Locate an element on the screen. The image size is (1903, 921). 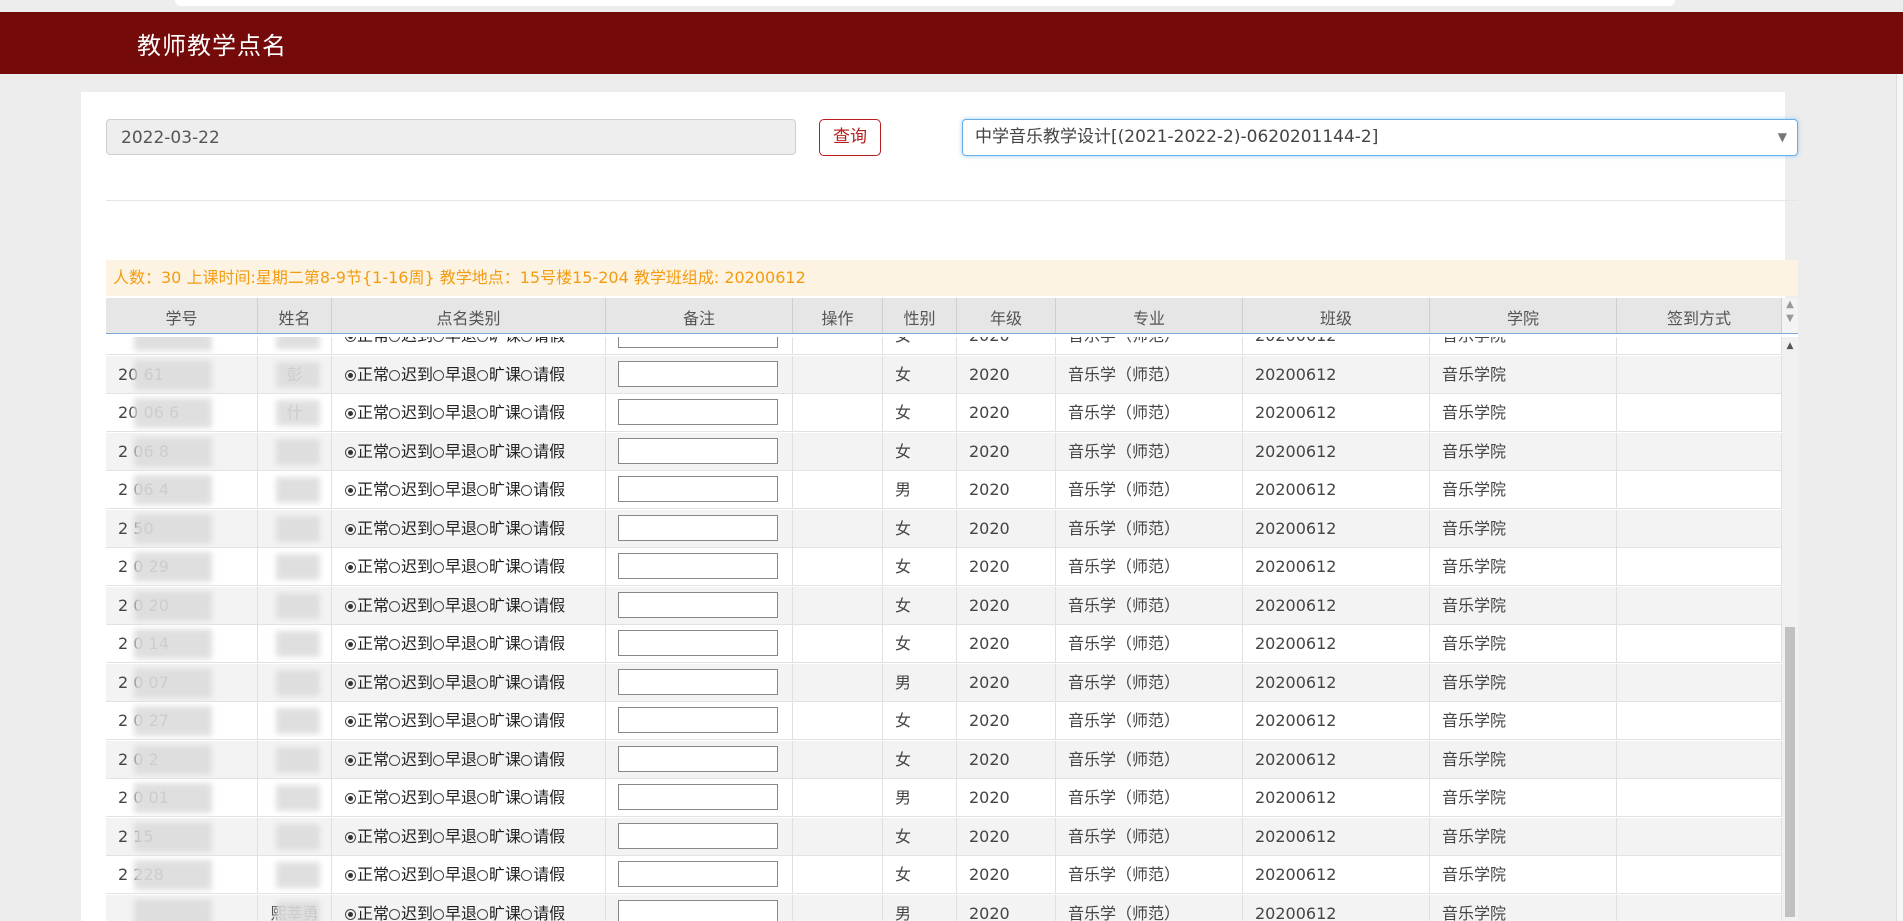
course-select: 中学音乐教学设计[(2021-2022-2)-0620201144-2] ▼ is located at coordinates (1380, 137).